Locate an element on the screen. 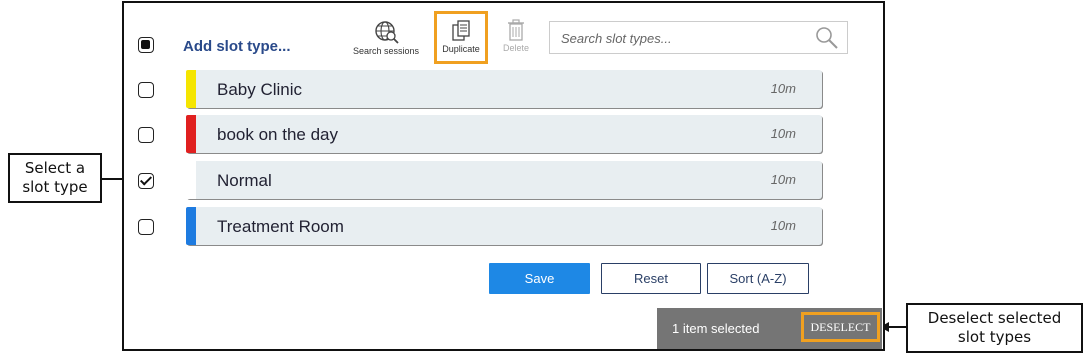 Image resolution: width=1087 pixels, height=357 pixels. selection-bar: 1 item selected DESELECT is located at coordinates (769, 328).